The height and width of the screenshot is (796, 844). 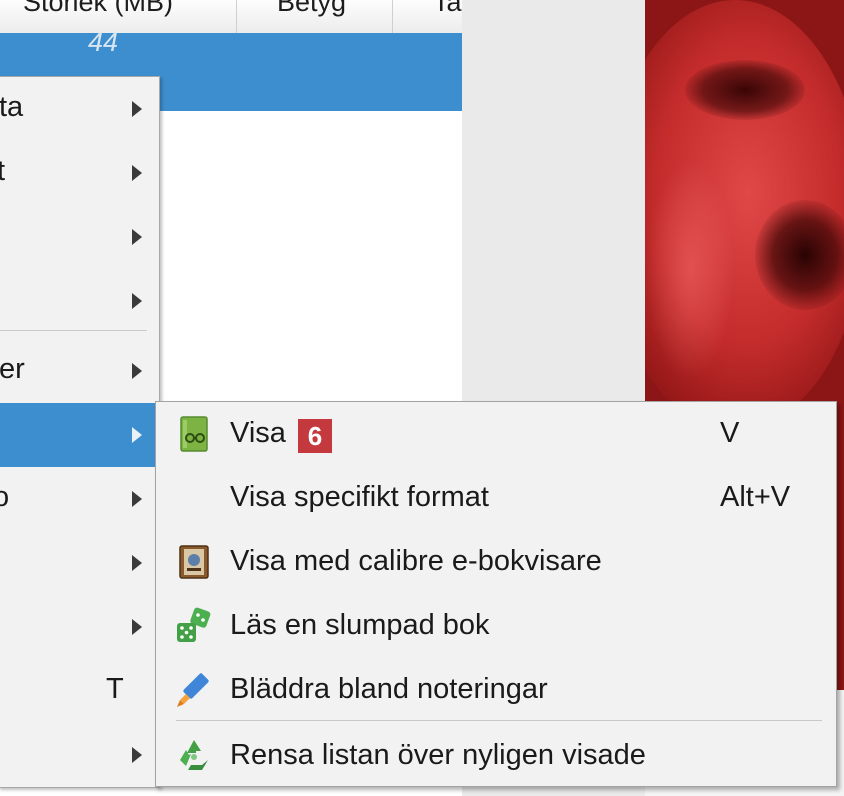 I want to click on shortcut-label: V, so click(x=730, y=433).